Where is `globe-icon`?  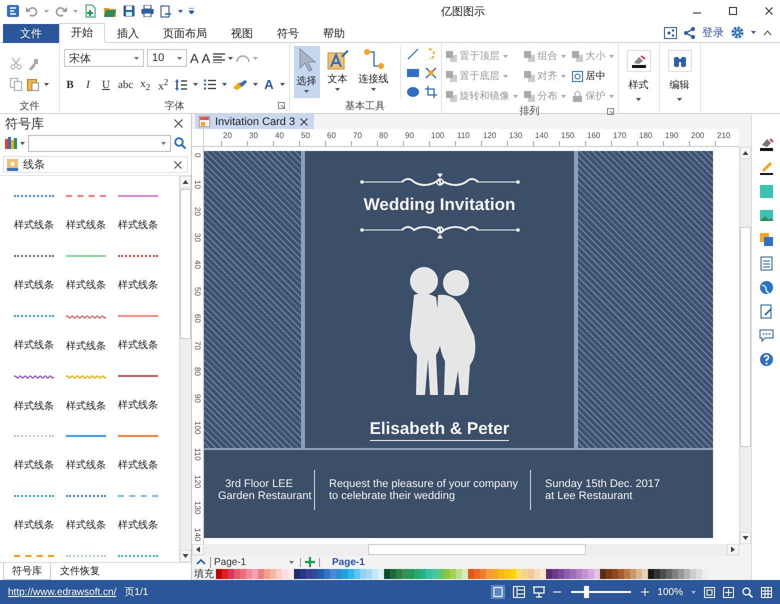 globe-icon is located at coordinates (766, 287).